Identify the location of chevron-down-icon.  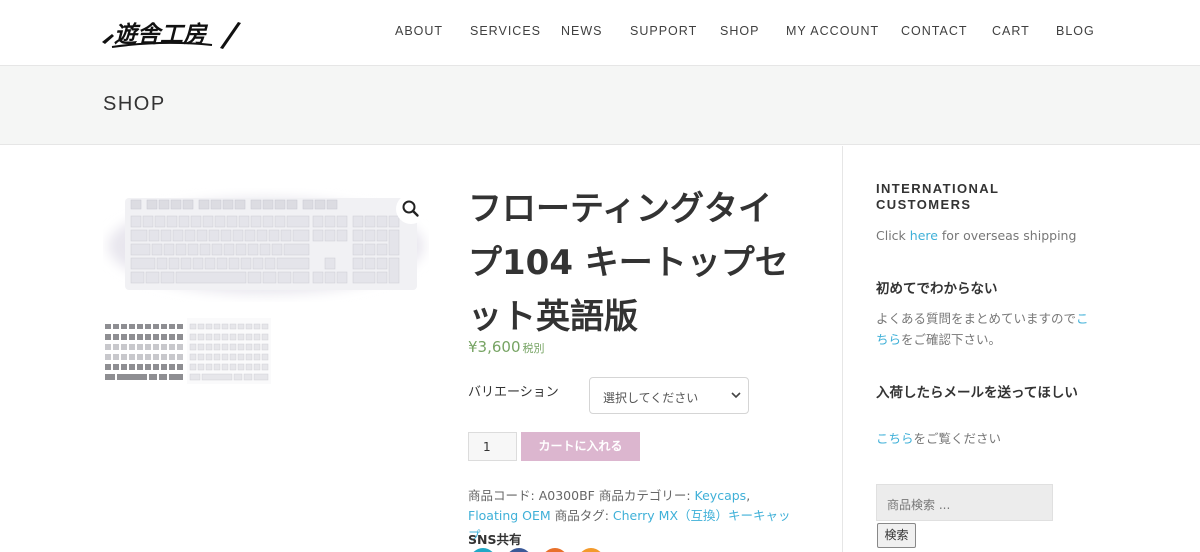
(736, 395).